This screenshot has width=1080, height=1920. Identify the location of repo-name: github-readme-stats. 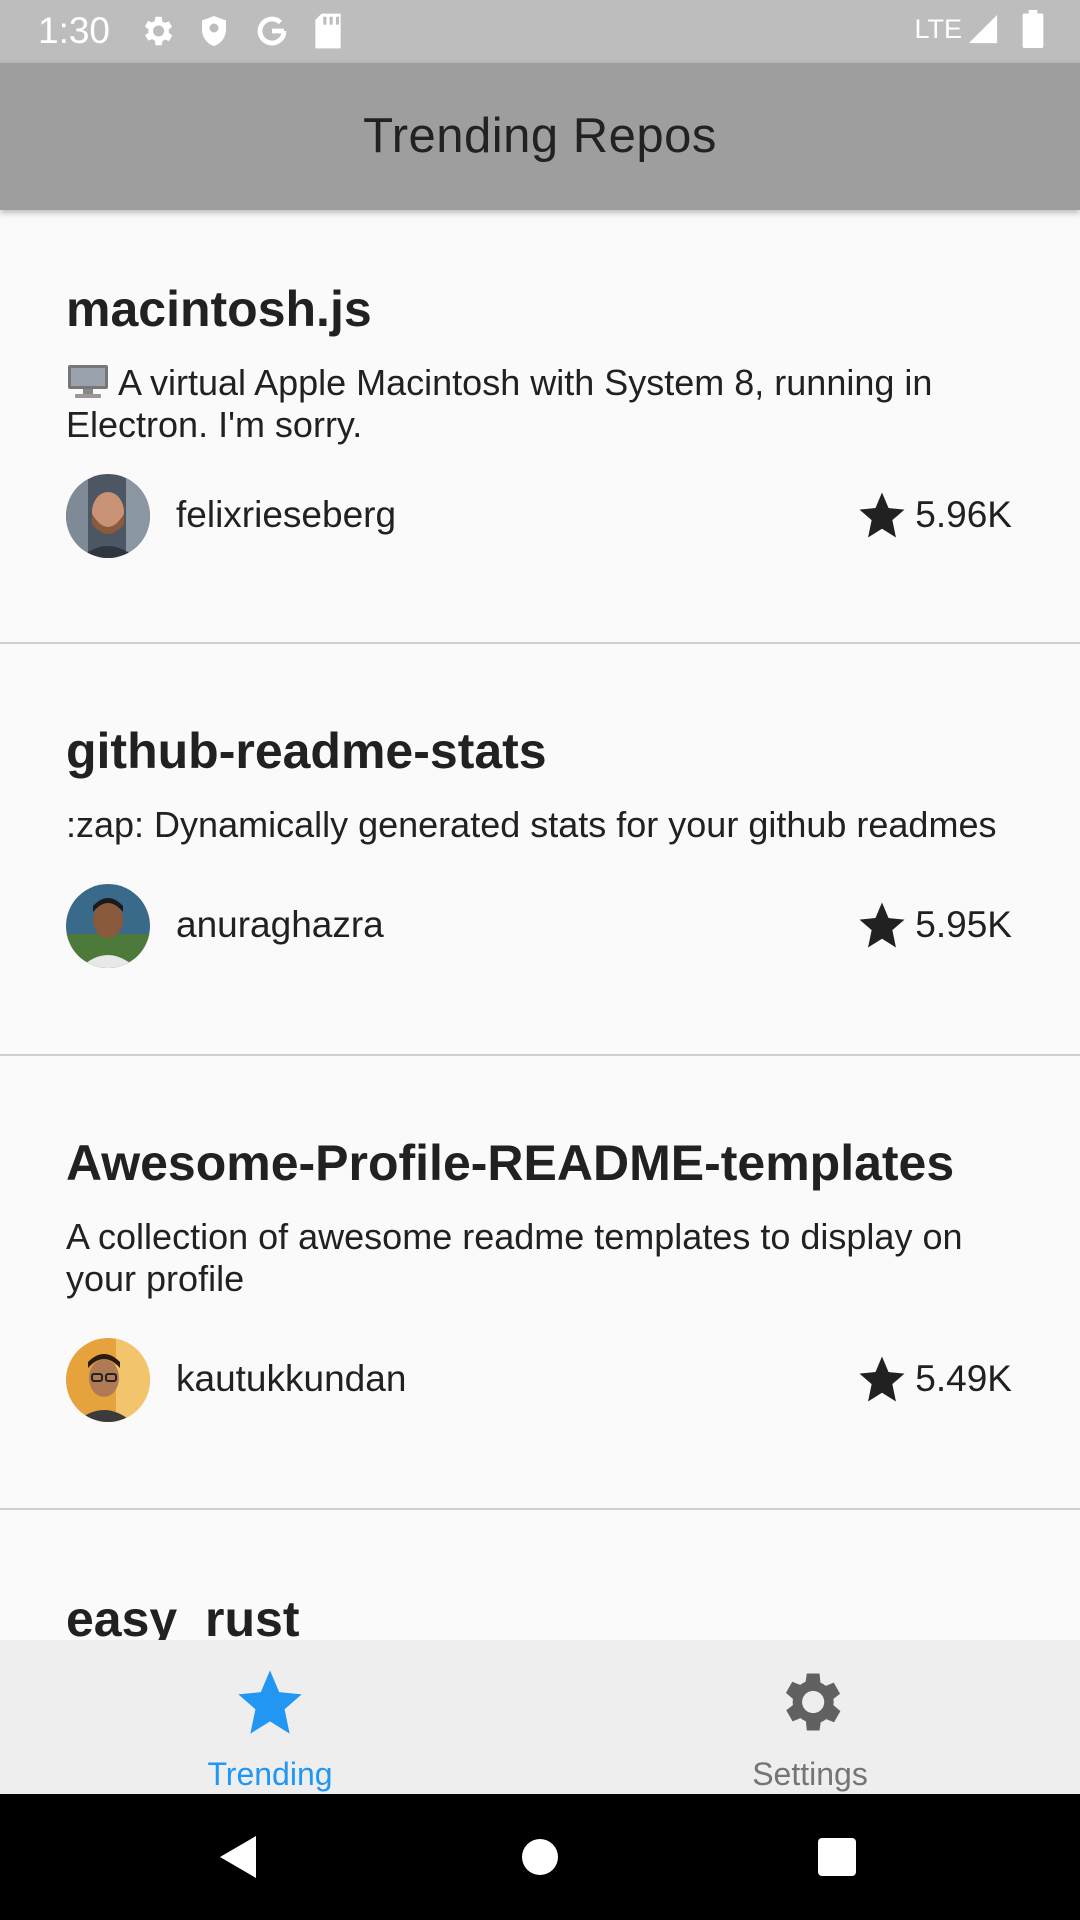
(306, 751).